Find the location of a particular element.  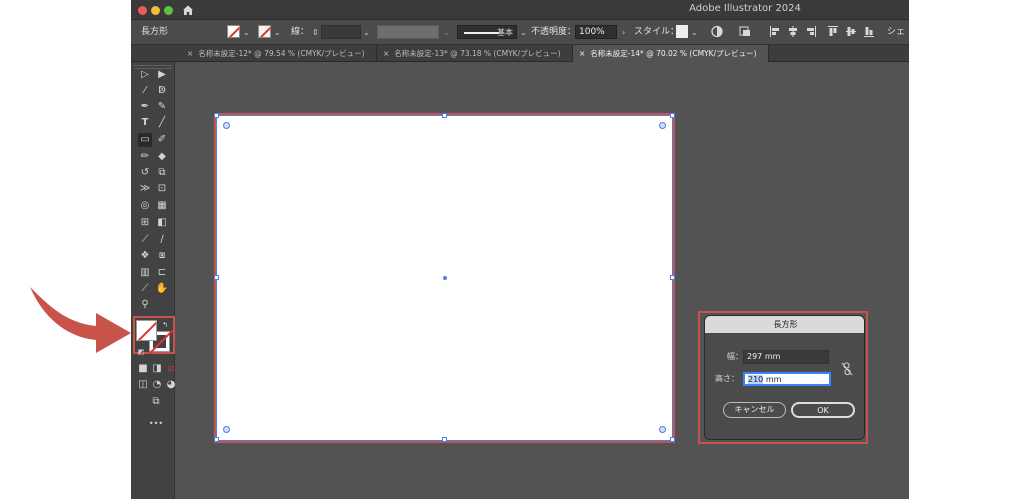

width-tool-icon: ≫ is located at coordinates (145, 189).